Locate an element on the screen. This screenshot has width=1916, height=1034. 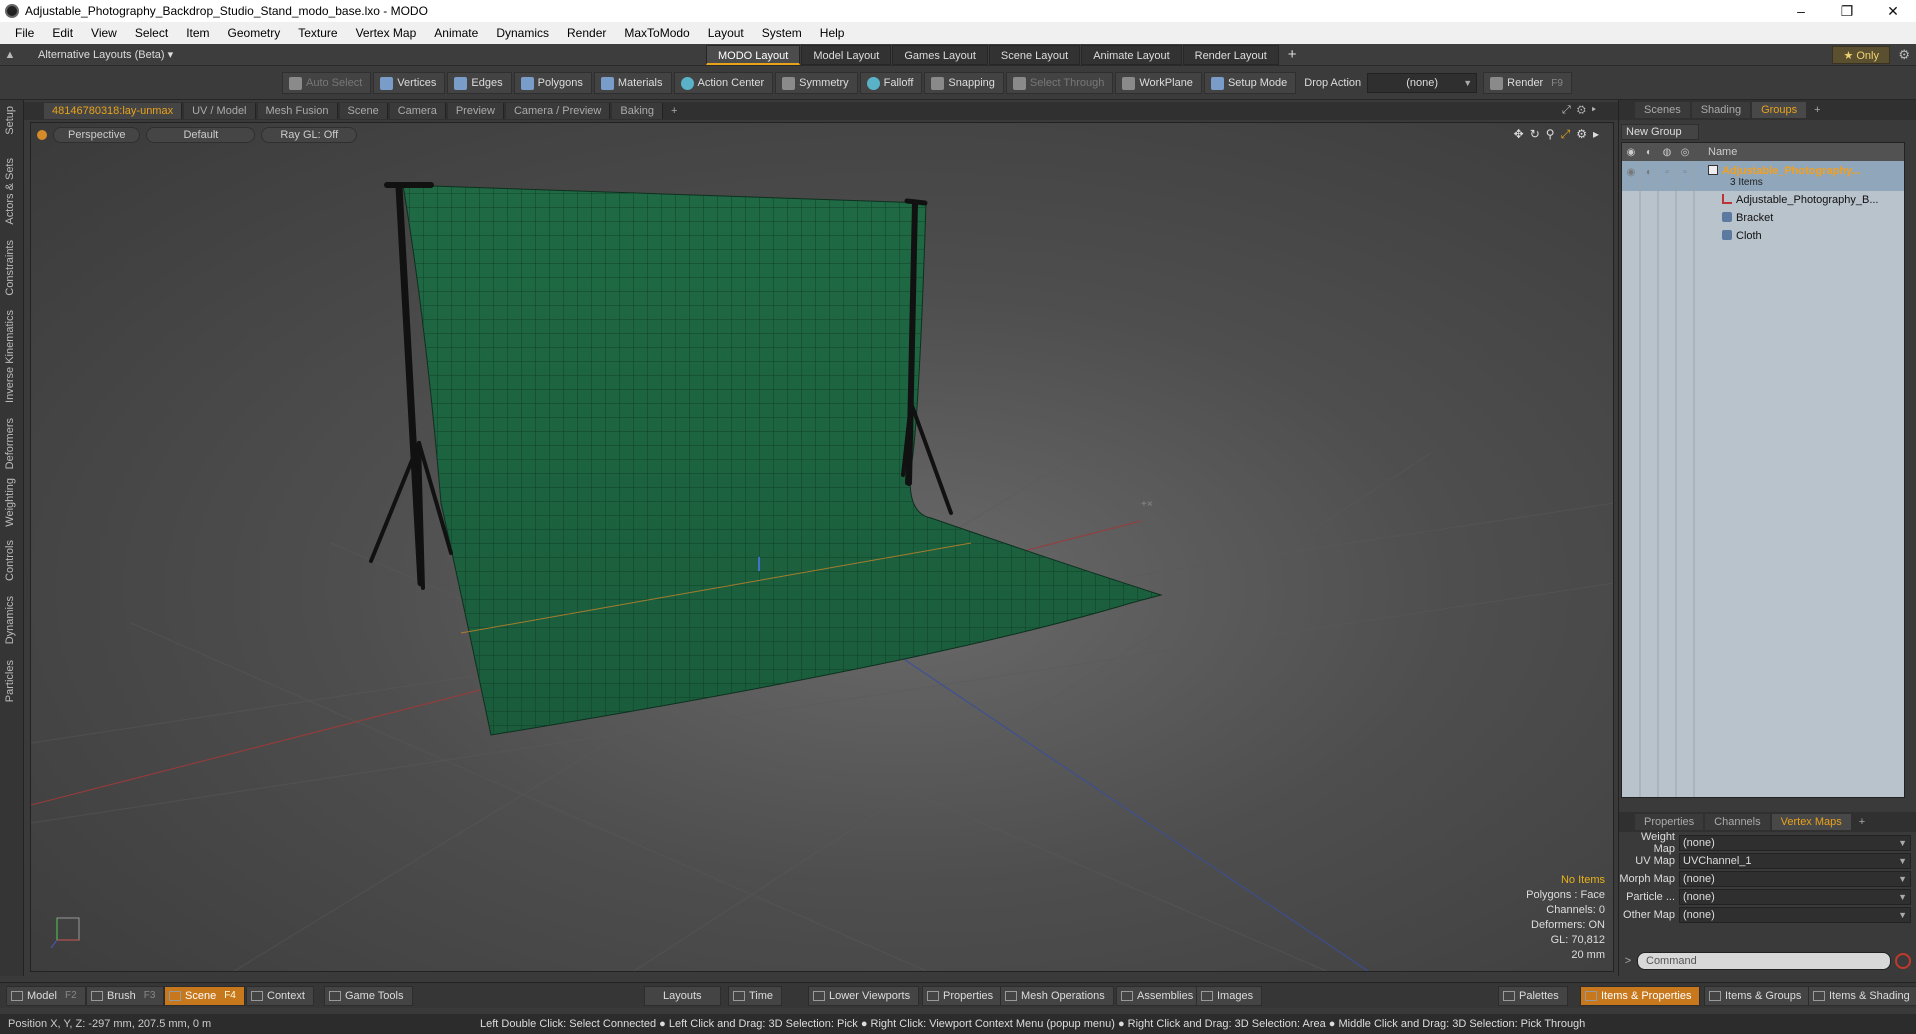
vertices-button: Vertices is located at coordinates (409, 83).